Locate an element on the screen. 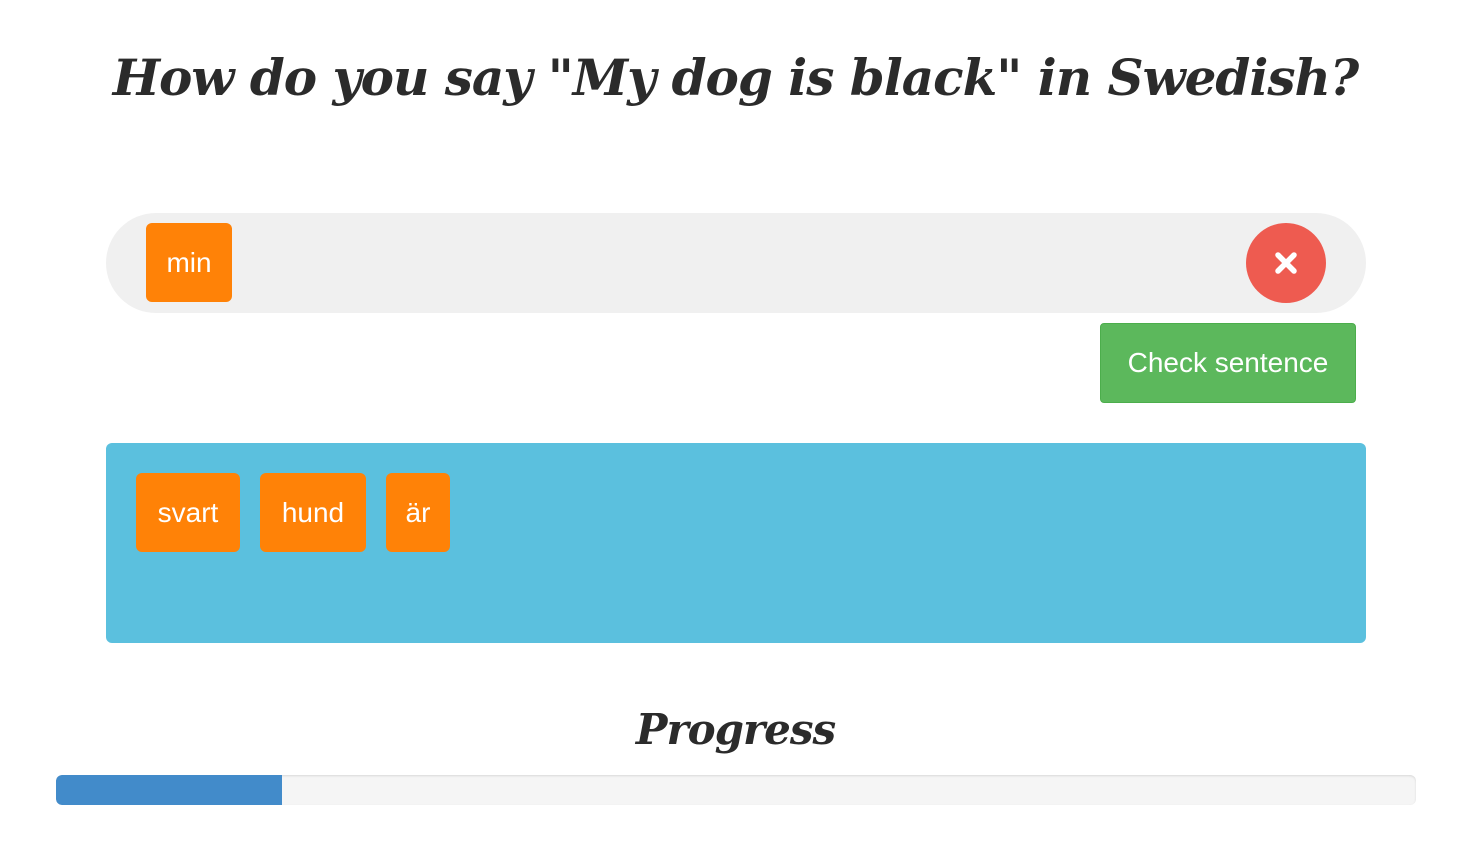 Image resolution: width=1471 pixels, height=858 pixels. word-chip-hund: hund is located at coordinates (313, 512).